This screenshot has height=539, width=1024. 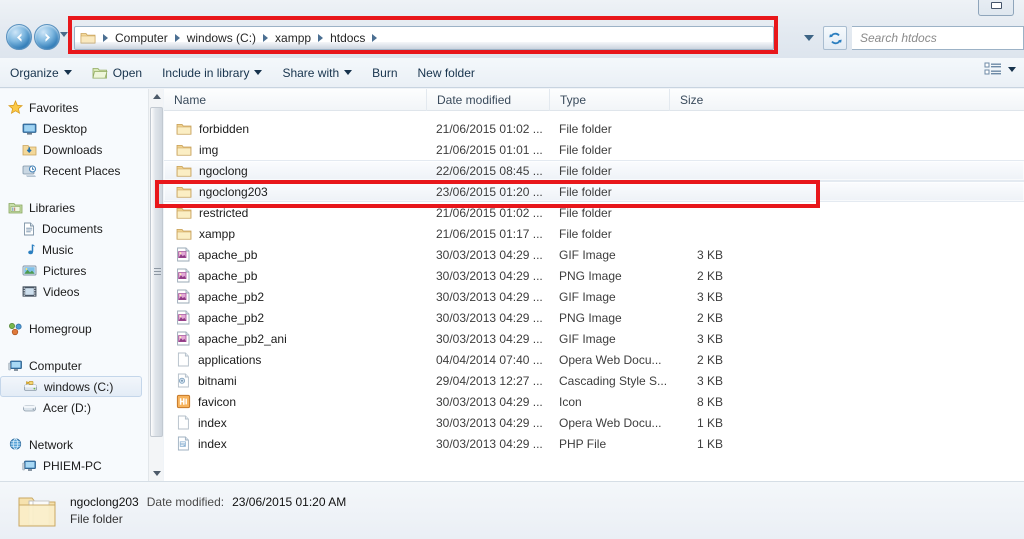 What do you see at coordinates (74, 407) in the screenshot?
I see `sidebar-item-acer-d: Acer (D:)` at bounding box center [74, 407].